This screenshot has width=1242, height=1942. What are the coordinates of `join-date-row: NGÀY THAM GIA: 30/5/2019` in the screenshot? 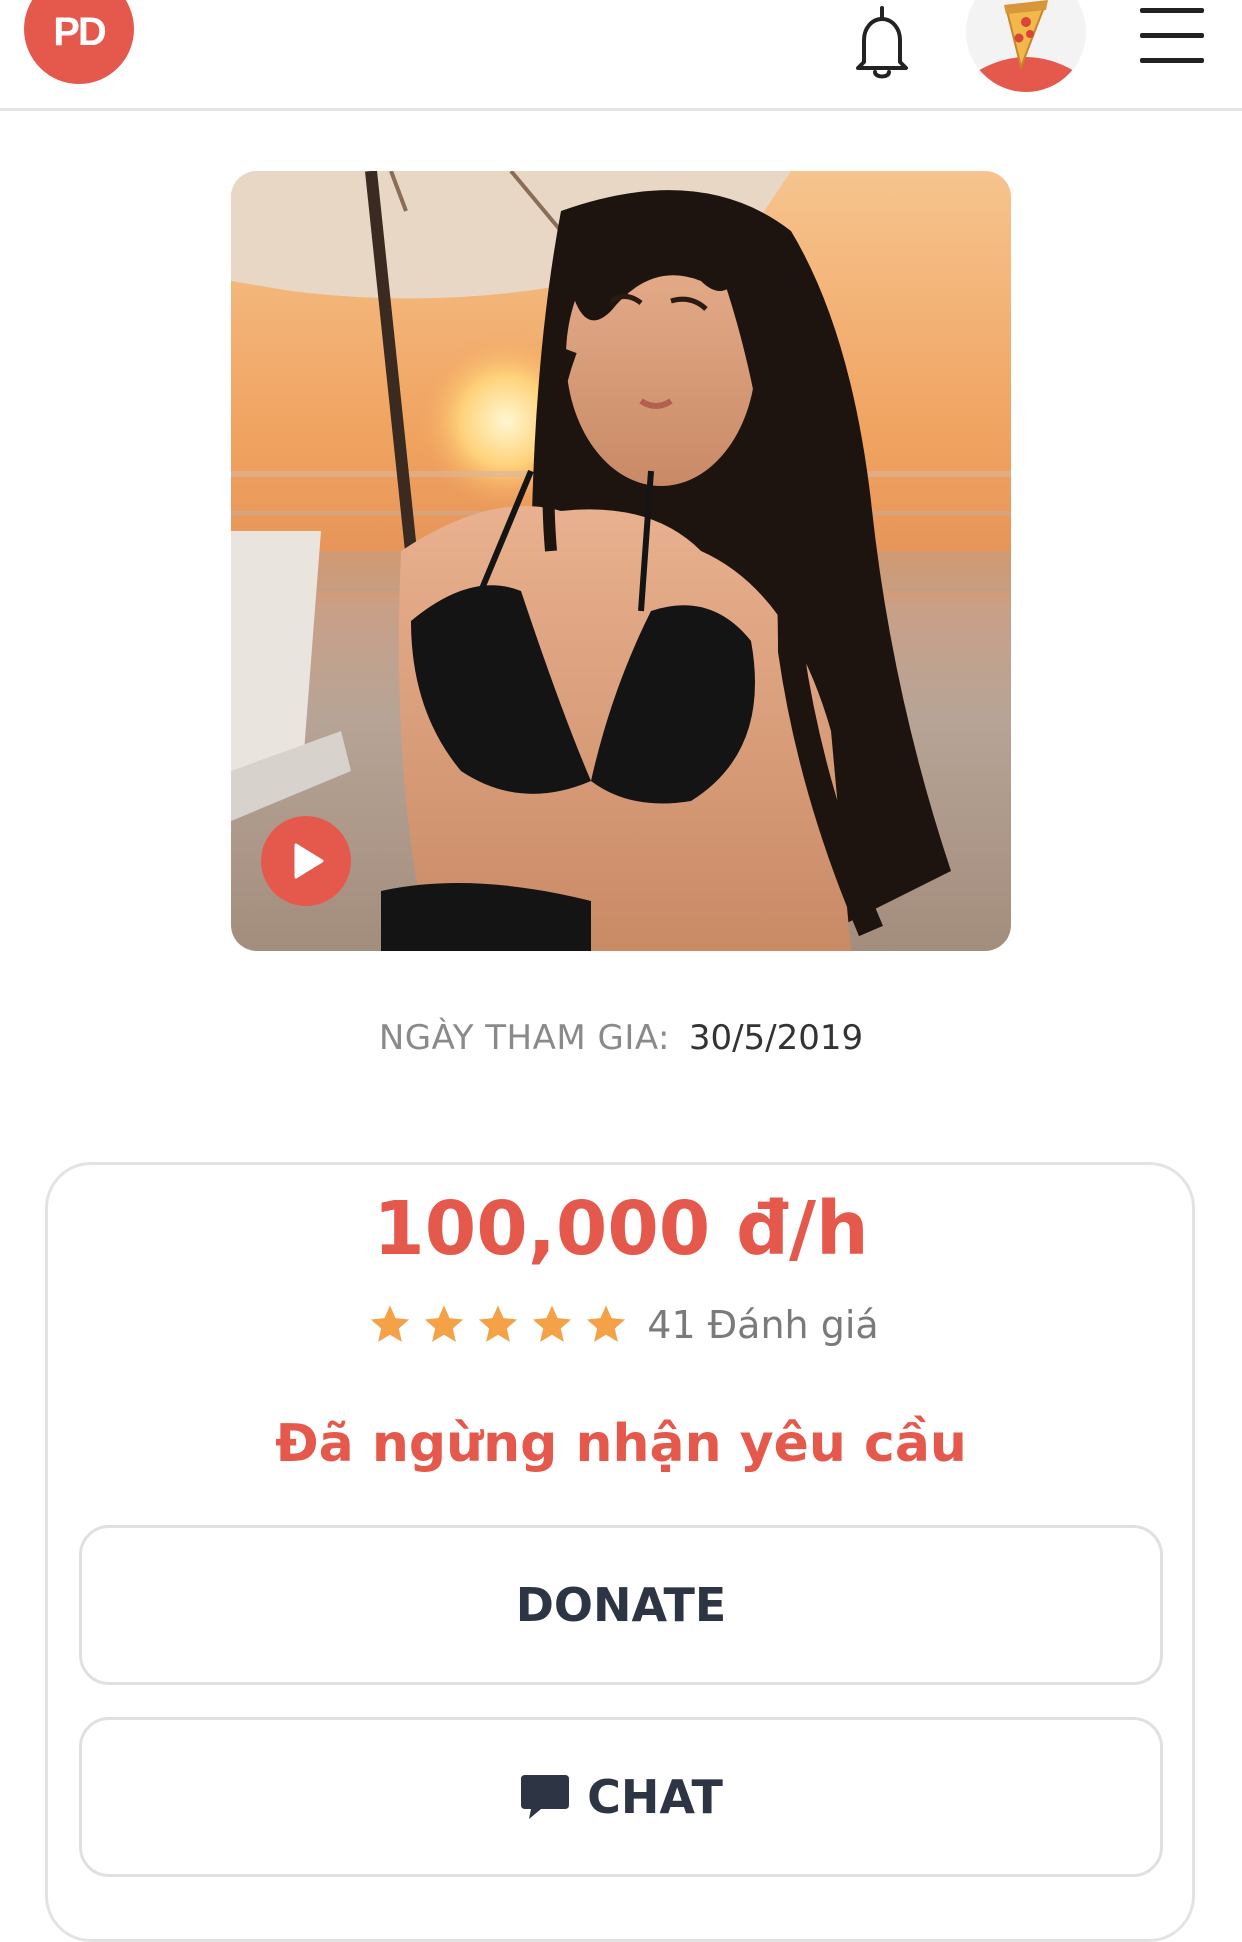 It's located at (621, 1038).